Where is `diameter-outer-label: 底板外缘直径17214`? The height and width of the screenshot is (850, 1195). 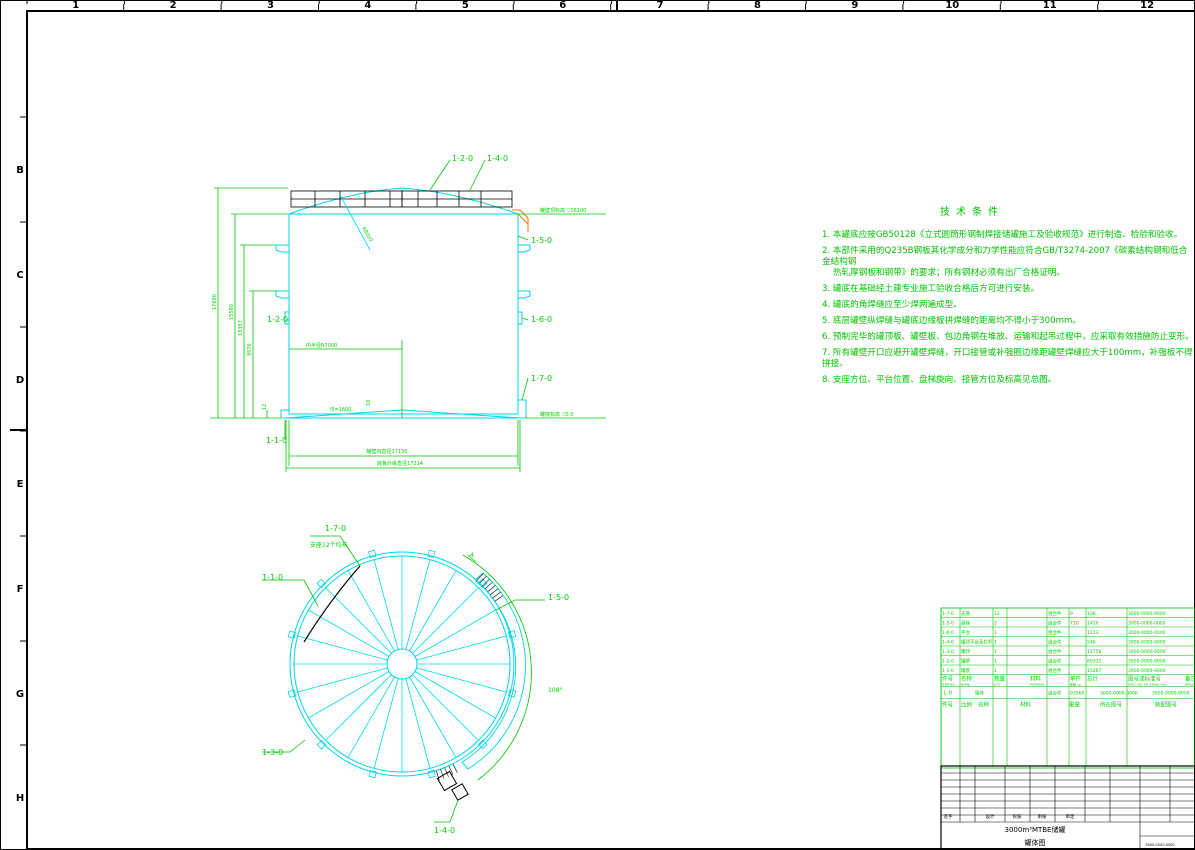
diameter-outer-label: 底板外缘直径17214 is located at coordinates (400, 463).